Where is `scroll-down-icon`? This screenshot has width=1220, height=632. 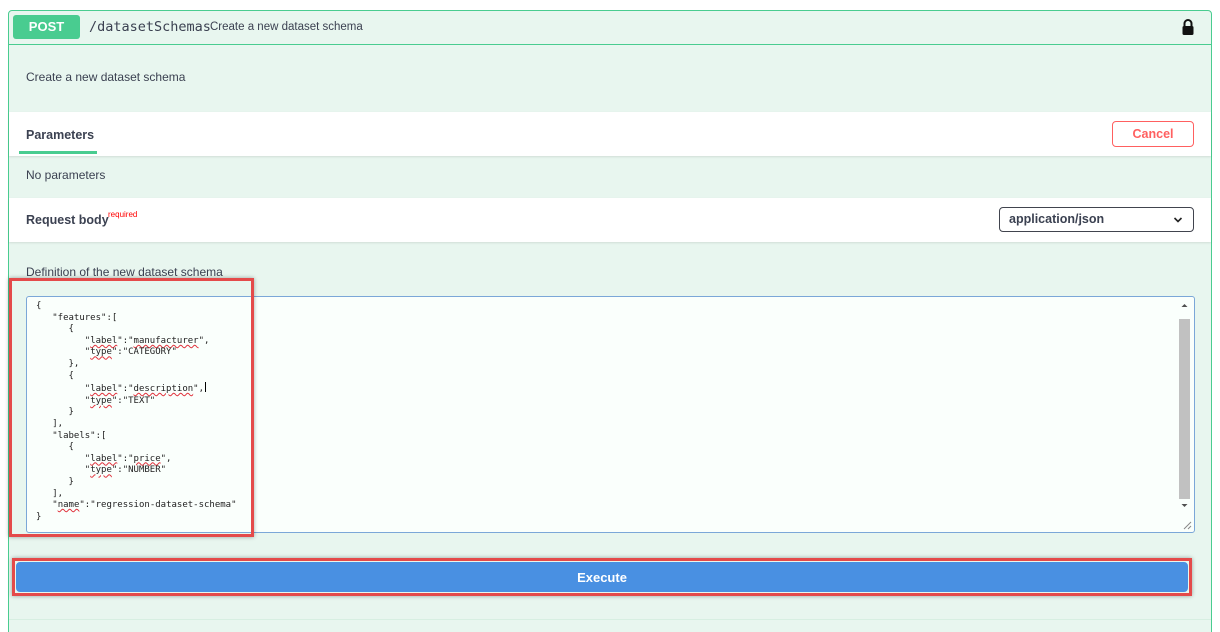 scroll-down-icon is located at coordinates (1184, 505).